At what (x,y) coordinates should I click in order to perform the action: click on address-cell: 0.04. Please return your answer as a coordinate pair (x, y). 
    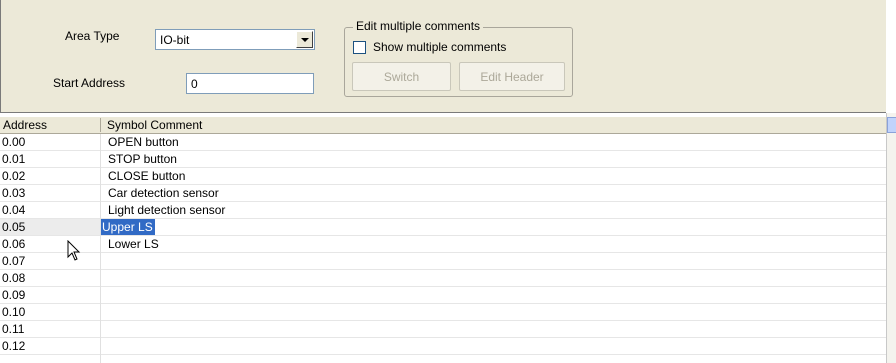
    Looking at the image, I should click on (13, 210).